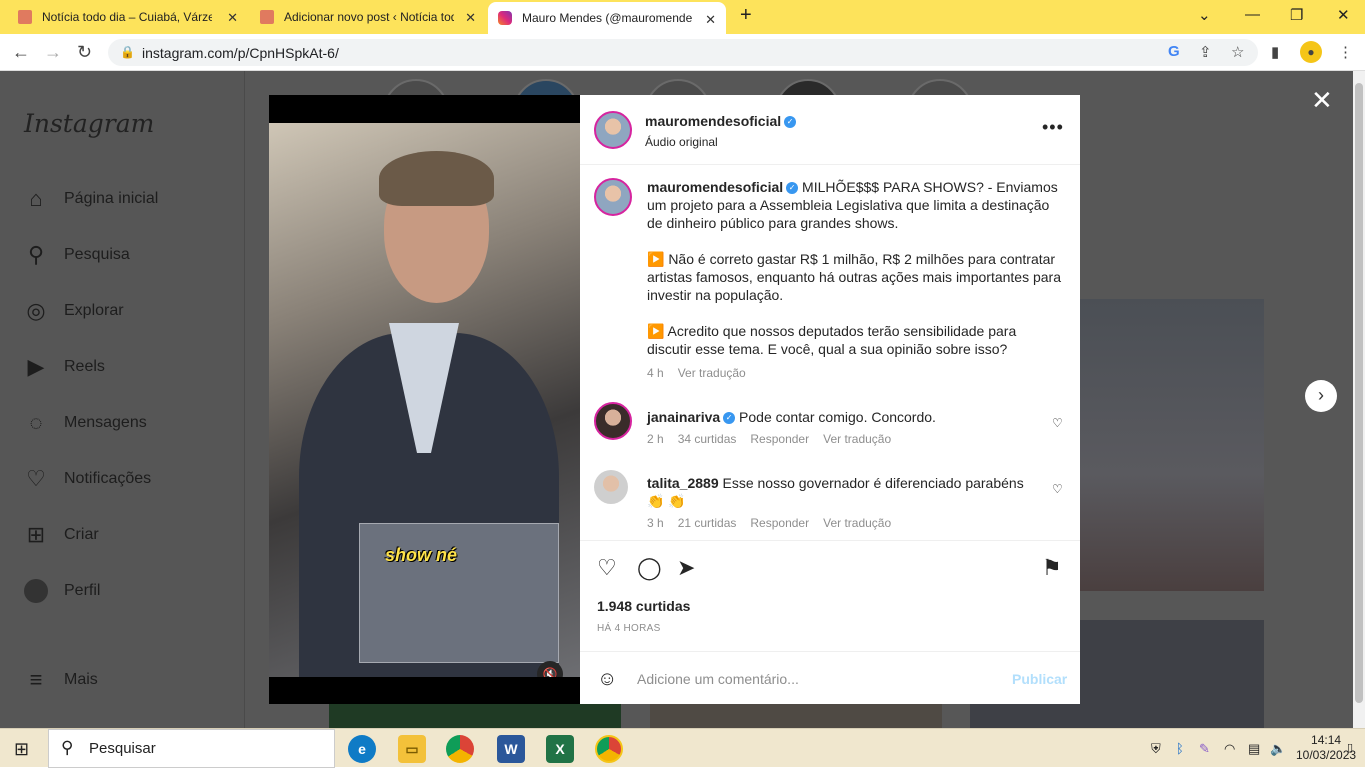  What do you see at coordinates (108, 478) in the screenshot?
I see `nav-label: Notificações` at bounding box center [108, 478].